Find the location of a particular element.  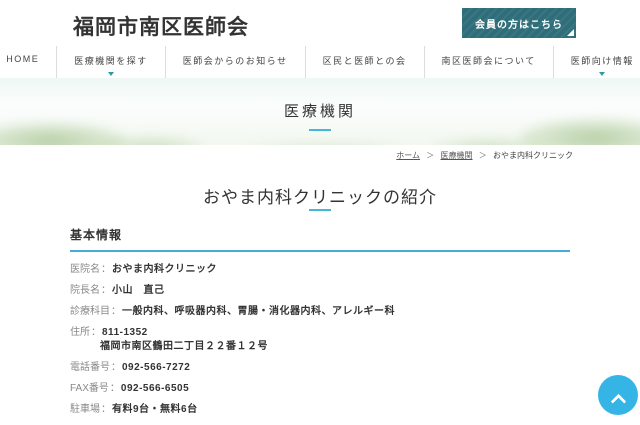

breadcrumb-current: おやま内科クリニック is located at coordinates (533, 155).